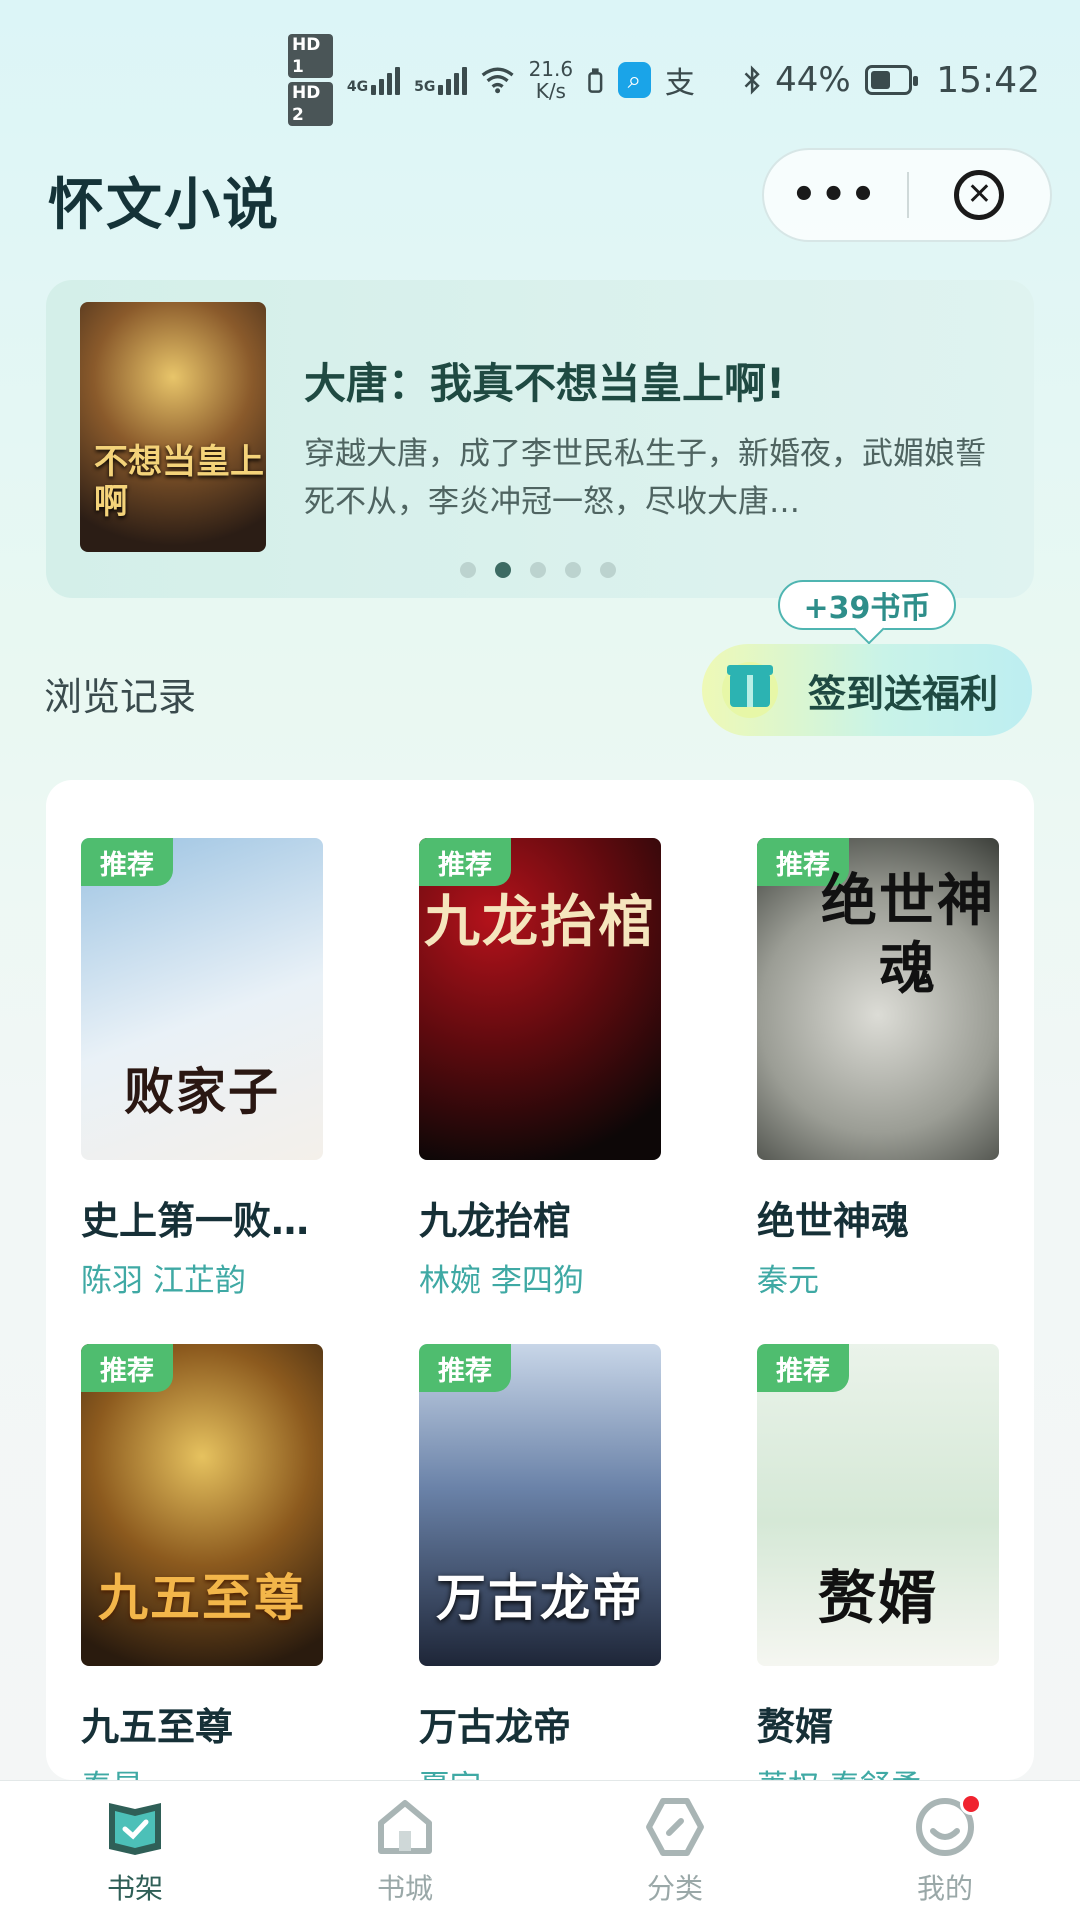 This screenshot has width=1080, height=1920. I want to click on book-author: 秦元, so click(788, 1281).